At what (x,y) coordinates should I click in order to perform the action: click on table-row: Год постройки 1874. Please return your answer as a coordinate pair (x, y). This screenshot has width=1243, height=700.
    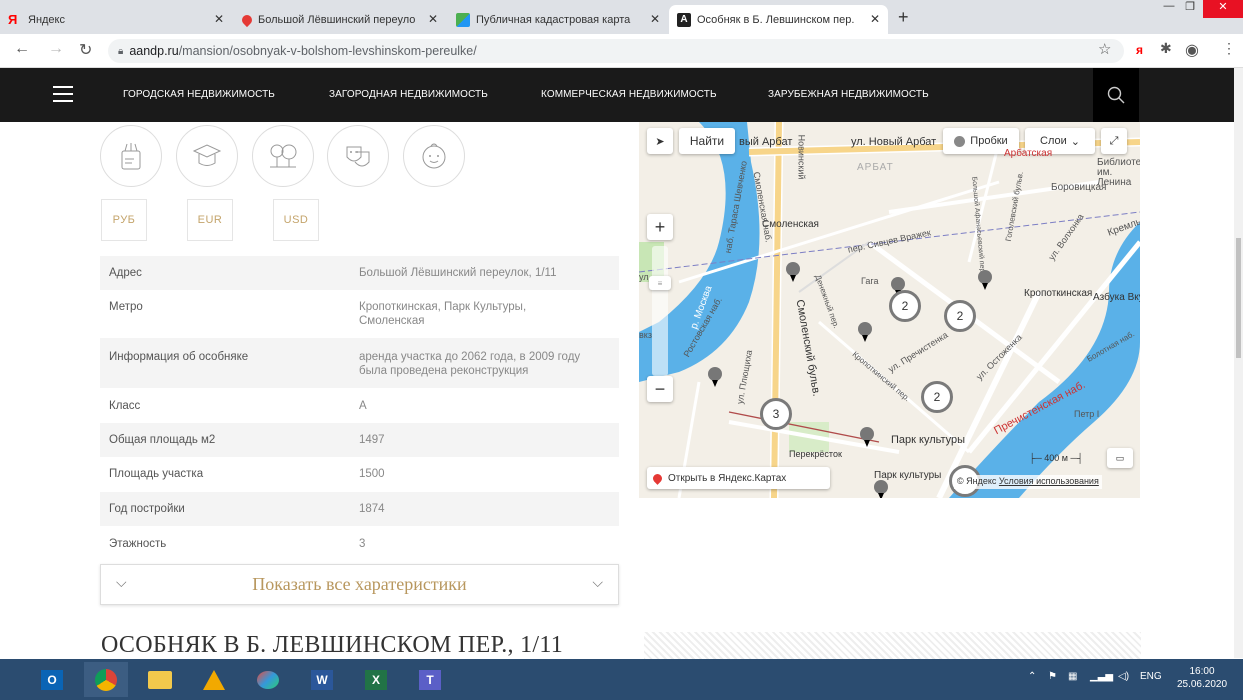
    Looking at the image, I should click on (359, 509).